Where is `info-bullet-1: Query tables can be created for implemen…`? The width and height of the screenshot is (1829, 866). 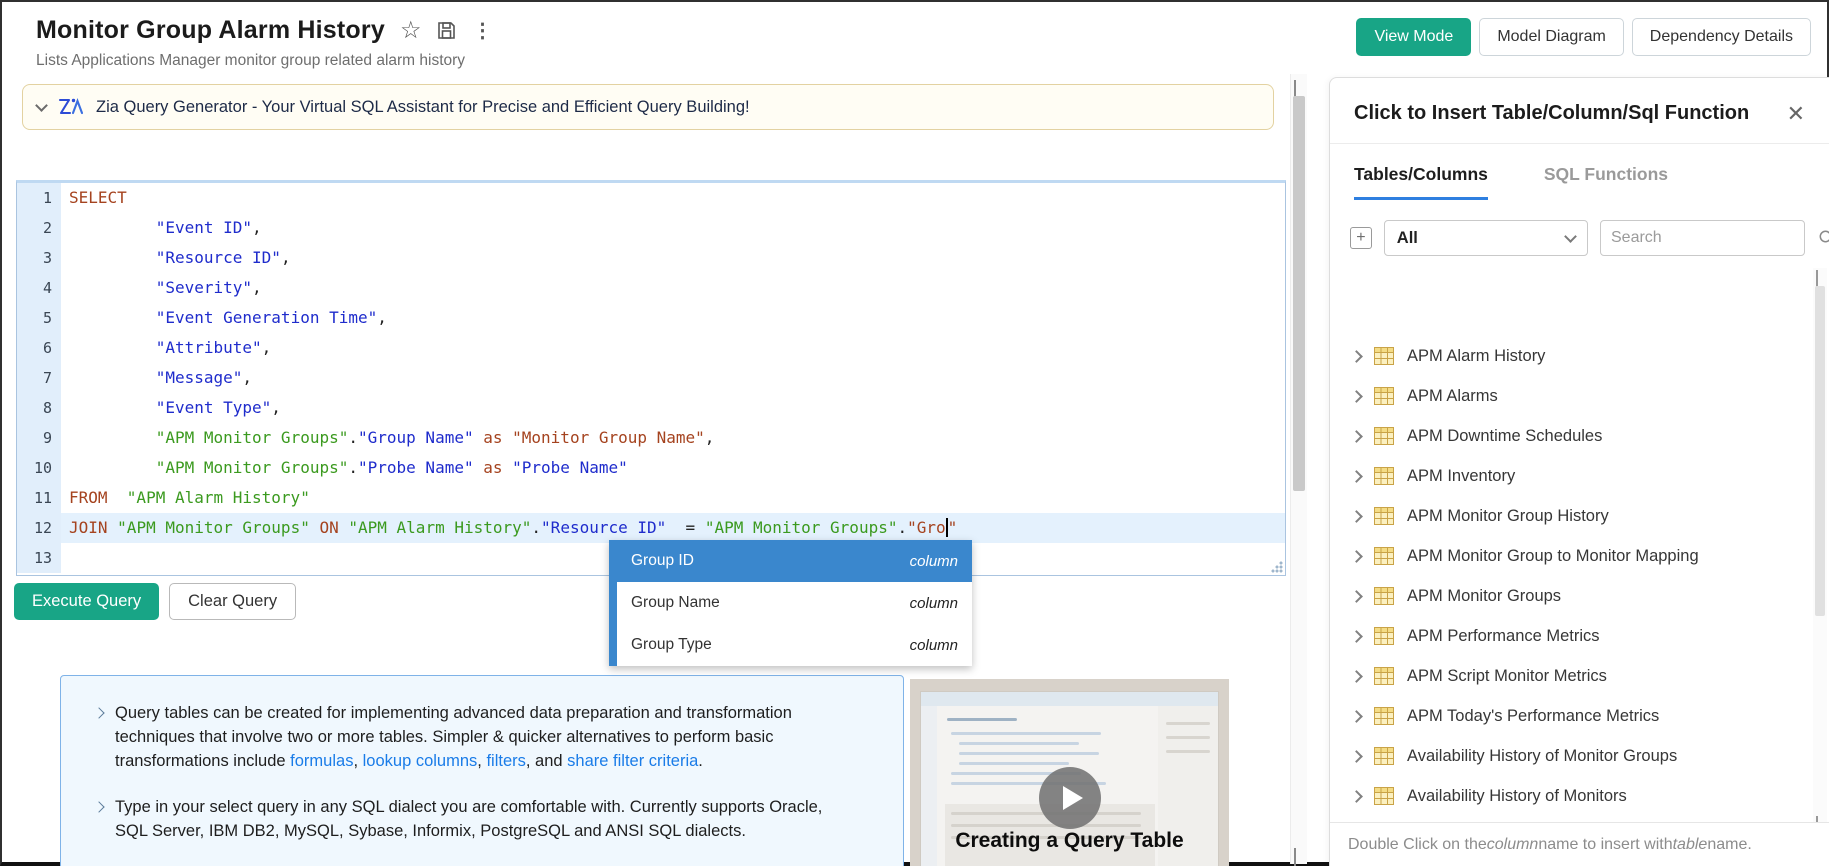
info-bullet-1: Query tables can be created for implemen… is located at coordinates (483, 738).